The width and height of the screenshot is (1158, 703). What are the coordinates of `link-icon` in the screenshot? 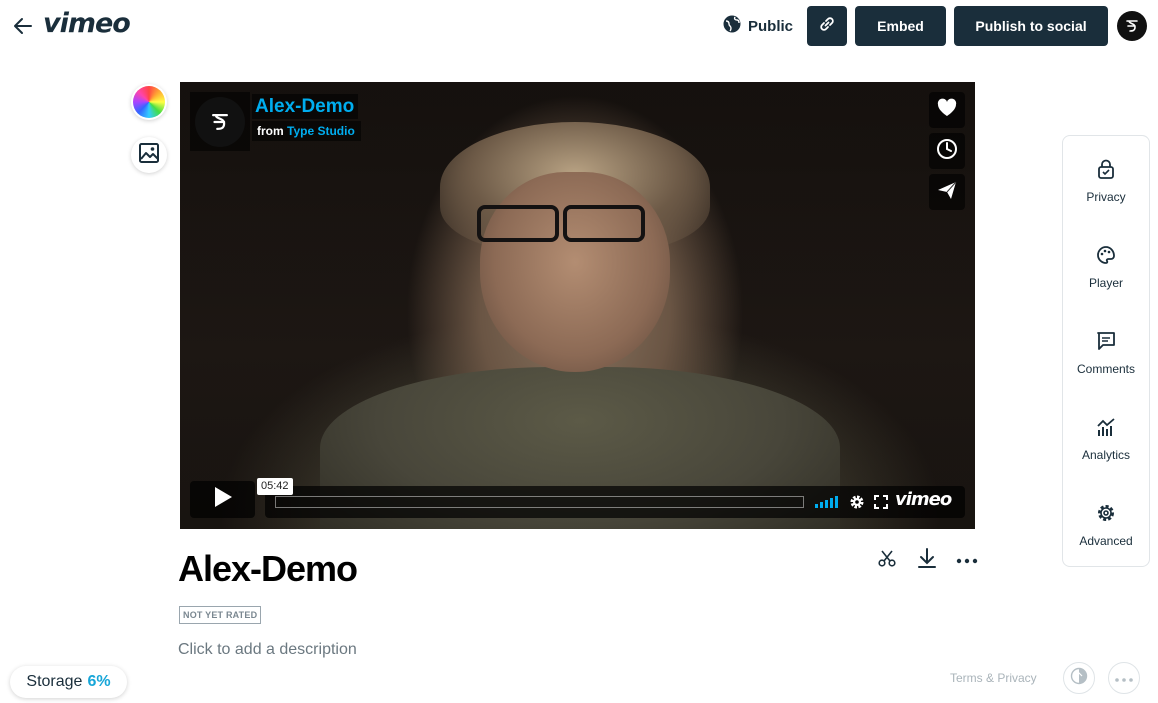 It's located at (827, 26).